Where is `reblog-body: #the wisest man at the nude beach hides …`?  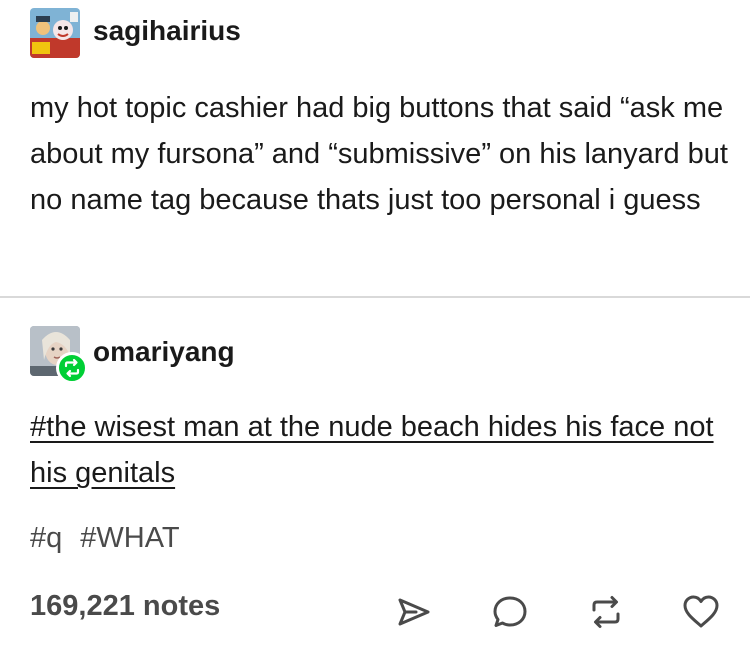
reblog-body: #the wisest man at the nude beach hides … is located at coordinates (380, 450).